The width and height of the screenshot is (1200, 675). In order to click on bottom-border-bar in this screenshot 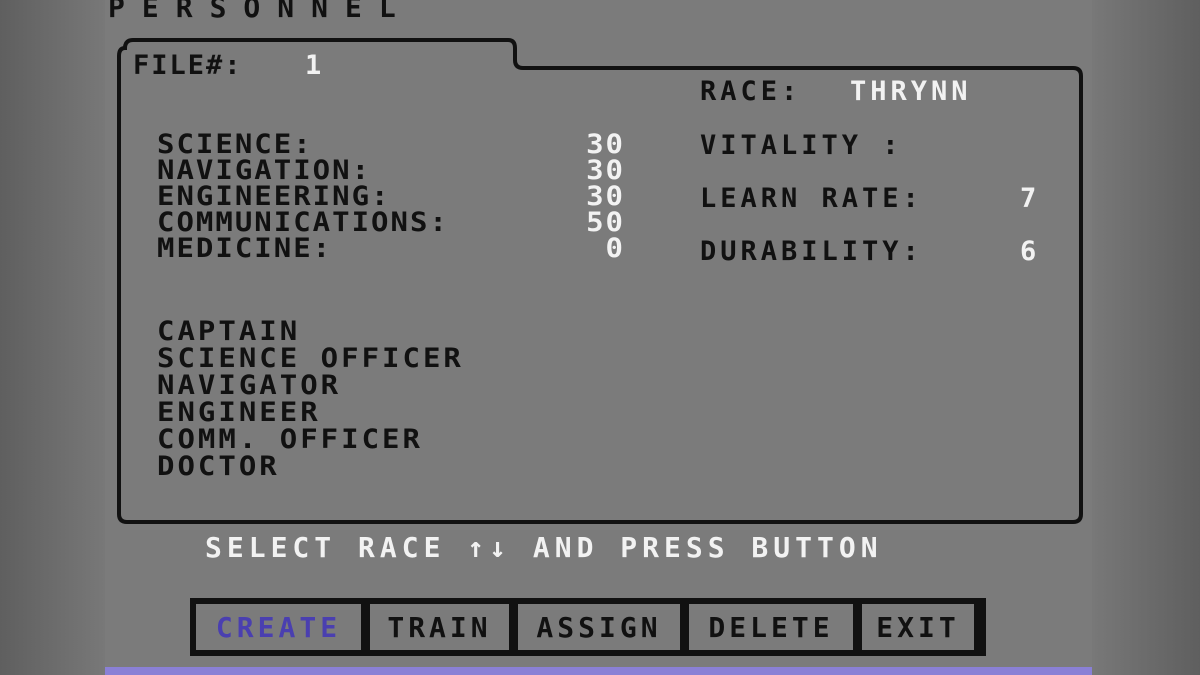, I will do `click(598, 671)`.